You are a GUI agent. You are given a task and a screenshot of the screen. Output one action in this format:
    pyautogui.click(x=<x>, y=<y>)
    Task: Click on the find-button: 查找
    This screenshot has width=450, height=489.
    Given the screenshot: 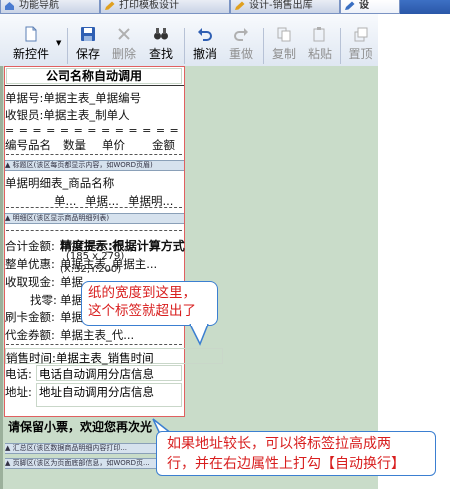 What is the action you would take?
    pyautogui.click(x=161, y=40)
    